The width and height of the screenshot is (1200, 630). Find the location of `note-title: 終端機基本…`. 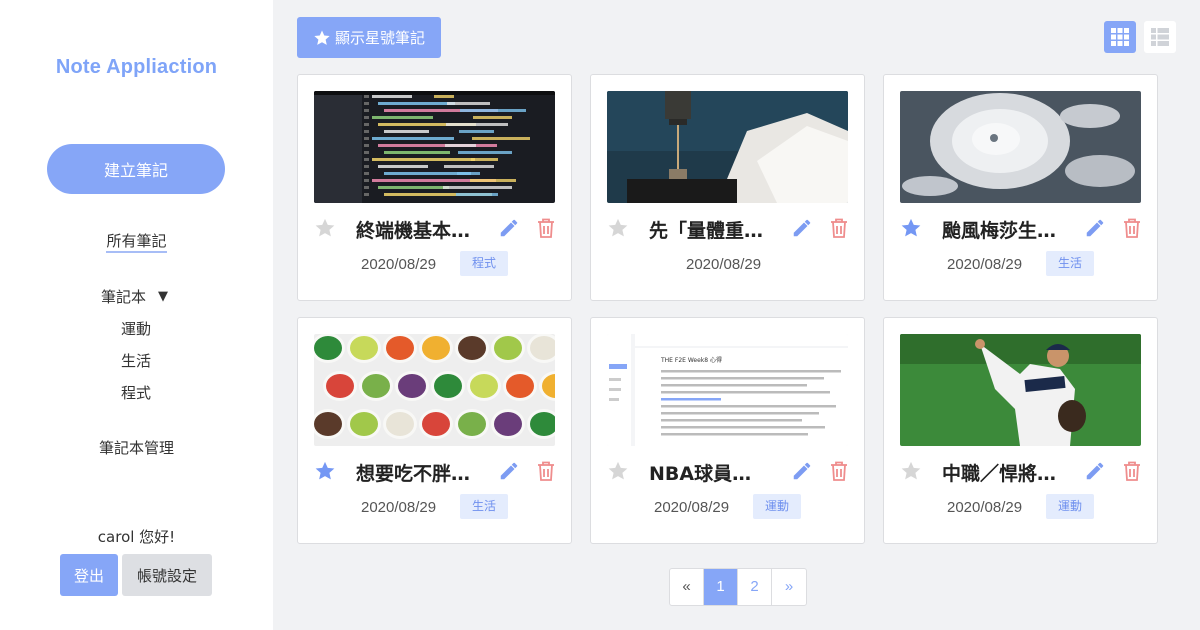

note-title: 終端機基本… is located at coordinates (418, 229).